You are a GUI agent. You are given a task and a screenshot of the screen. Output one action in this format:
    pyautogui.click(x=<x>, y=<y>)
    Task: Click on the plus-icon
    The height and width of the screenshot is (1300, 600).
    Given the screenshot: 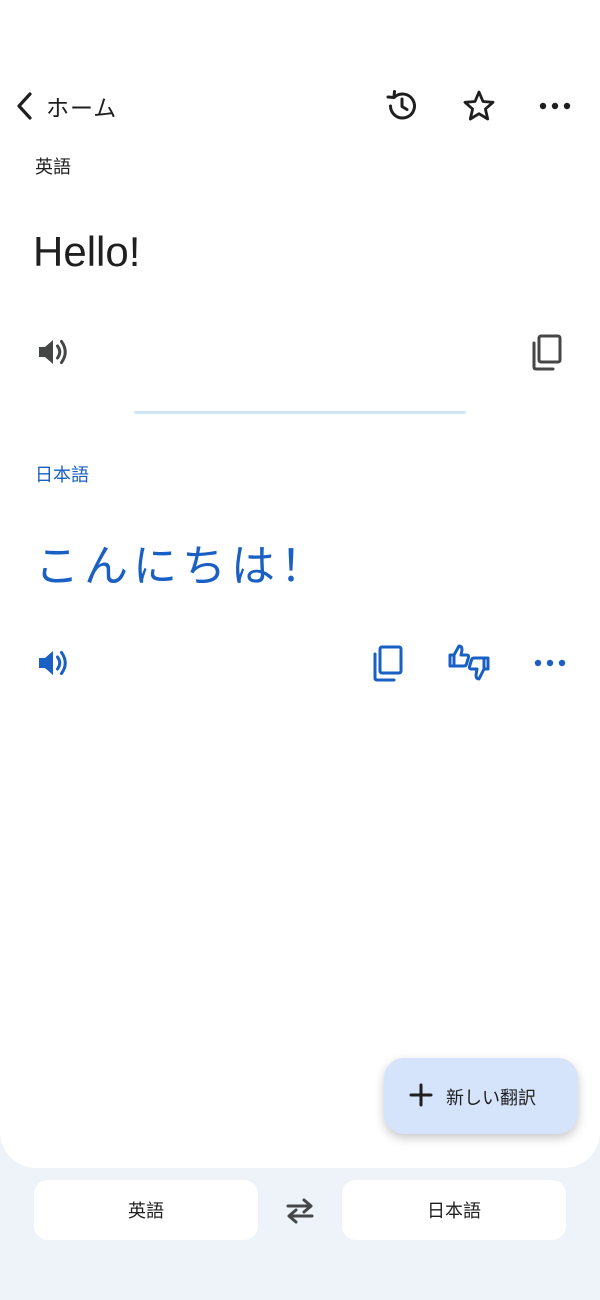 What is the action you would take?
    pyautogui.click(x=421, y=1097)
    